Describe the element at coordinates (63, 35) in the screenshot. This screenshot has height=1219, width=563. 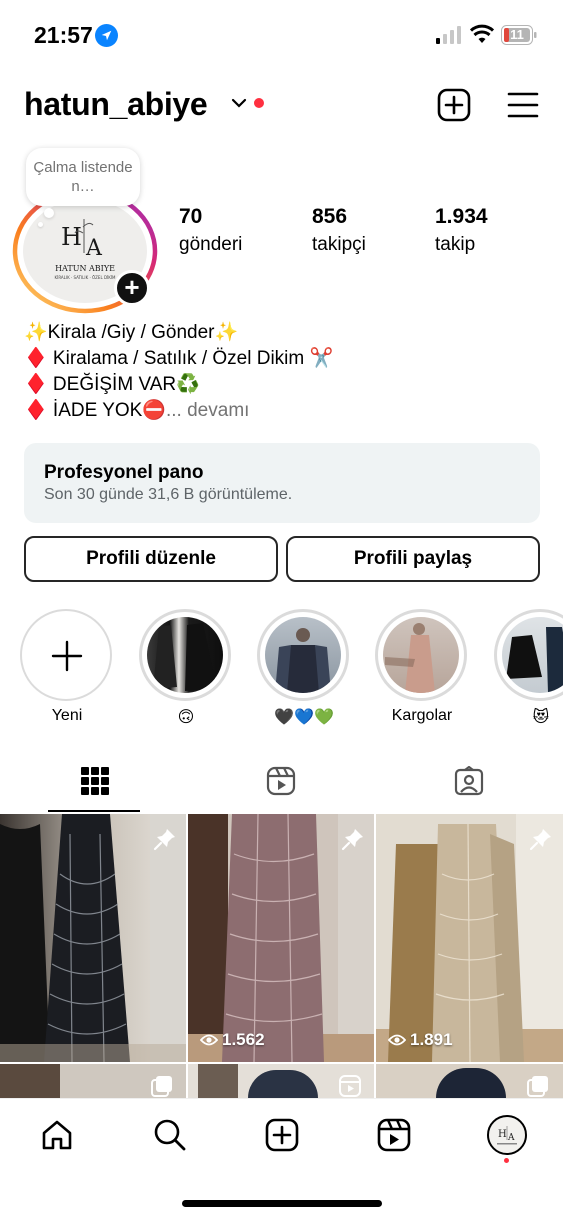
I see `status-time: 21:57` at that location.